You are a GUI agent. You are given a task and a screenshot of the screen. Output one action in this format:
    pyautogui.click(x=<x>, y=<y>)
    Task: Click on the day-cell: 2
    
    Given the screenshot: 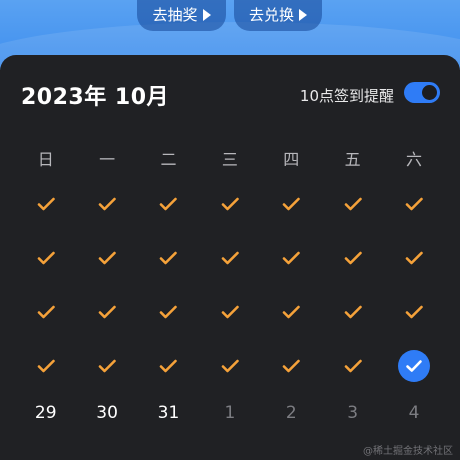 What is the action you would take?
    pyautogui.click(x=291, y=413)
    